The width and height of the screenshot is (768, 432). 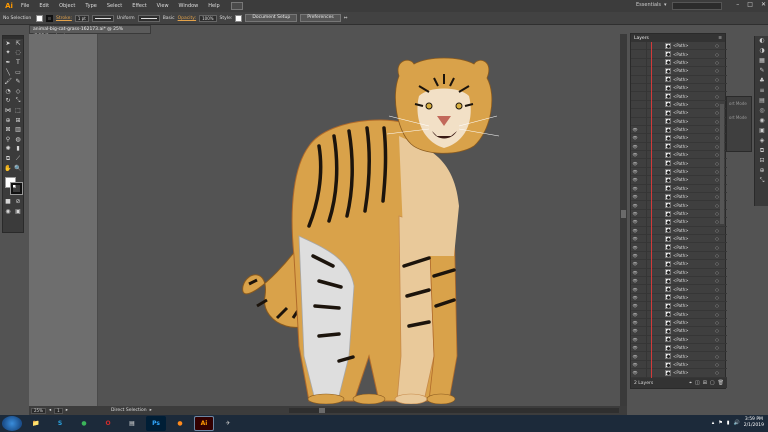 I want to click on menu-select: Select, so click(x=114, y=6).